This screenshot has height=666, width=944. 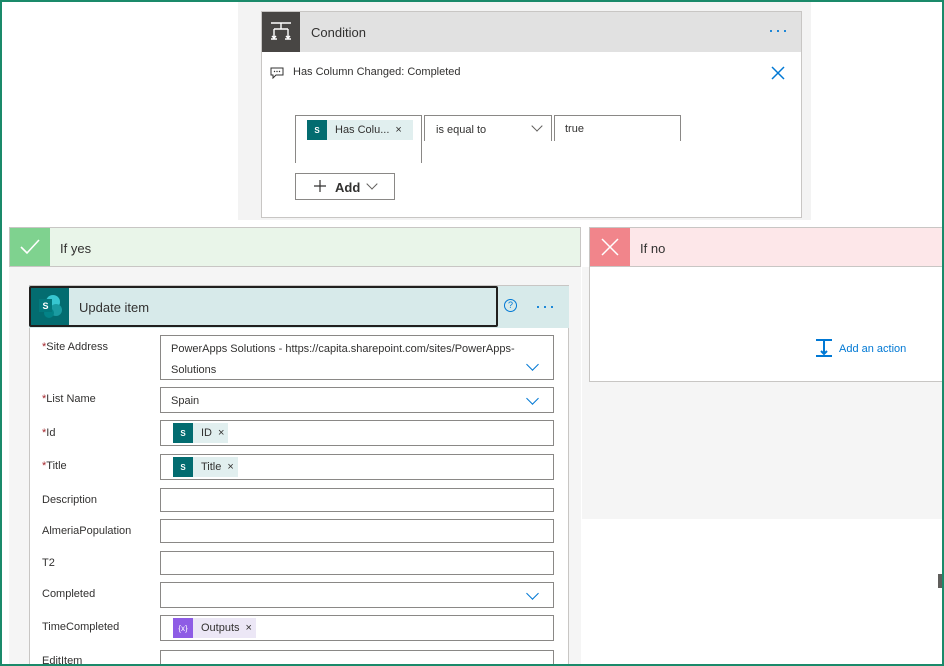 I want to click on scrollbar-thumb, so click(x=940, y=581).